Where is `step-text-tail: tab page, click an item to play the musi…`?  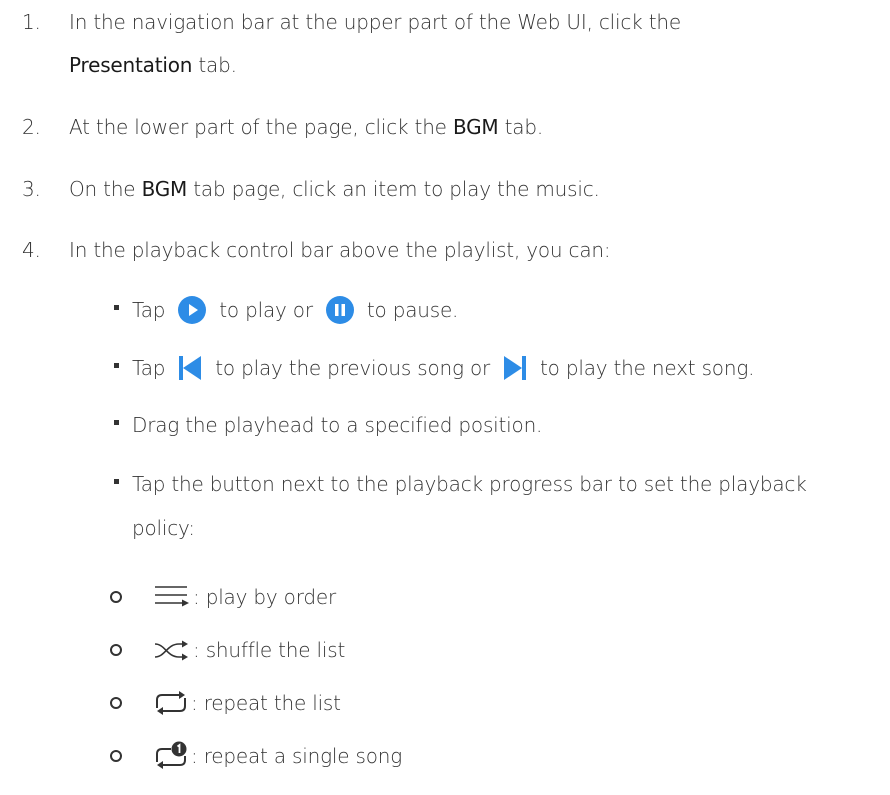
step-text-tail: tab page, click an item to play the musi… is located at coordinates (393, 189).